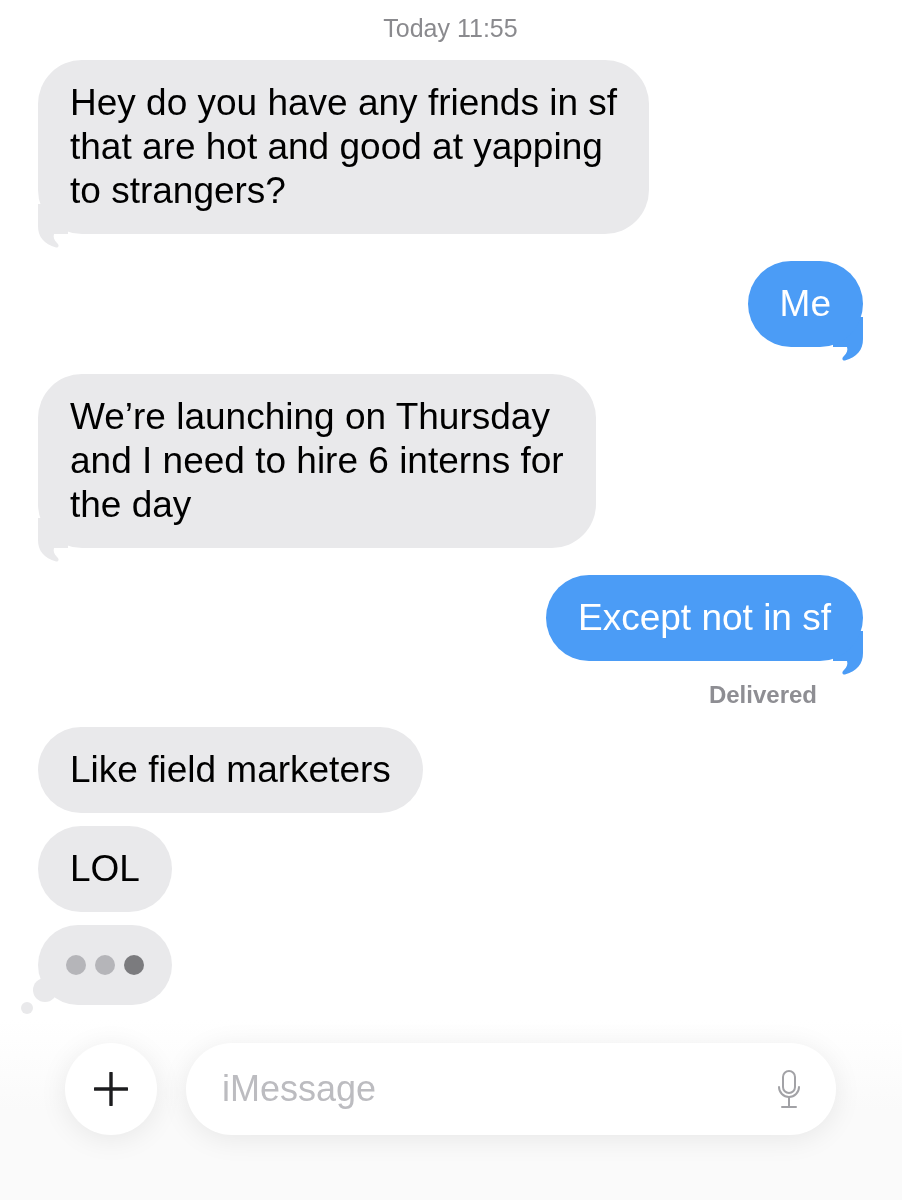 The height and width of the screenshot is (1200, 902). What do you see at coordinates (805, 304) in the screenshot?
I see `message-text: Me` at bounding box center [805, 304].